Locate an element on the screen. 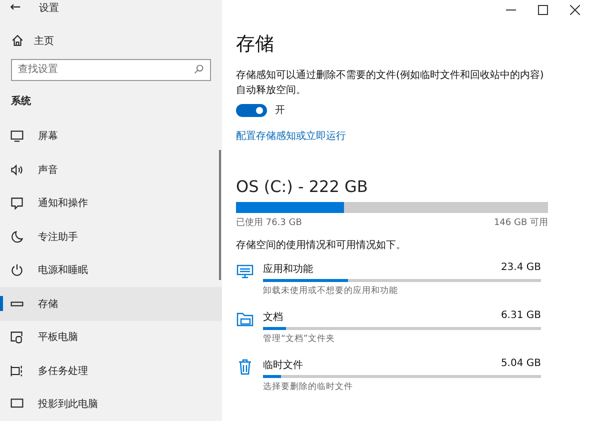  section-heading: 系统 is located at coordinates (21, 101).